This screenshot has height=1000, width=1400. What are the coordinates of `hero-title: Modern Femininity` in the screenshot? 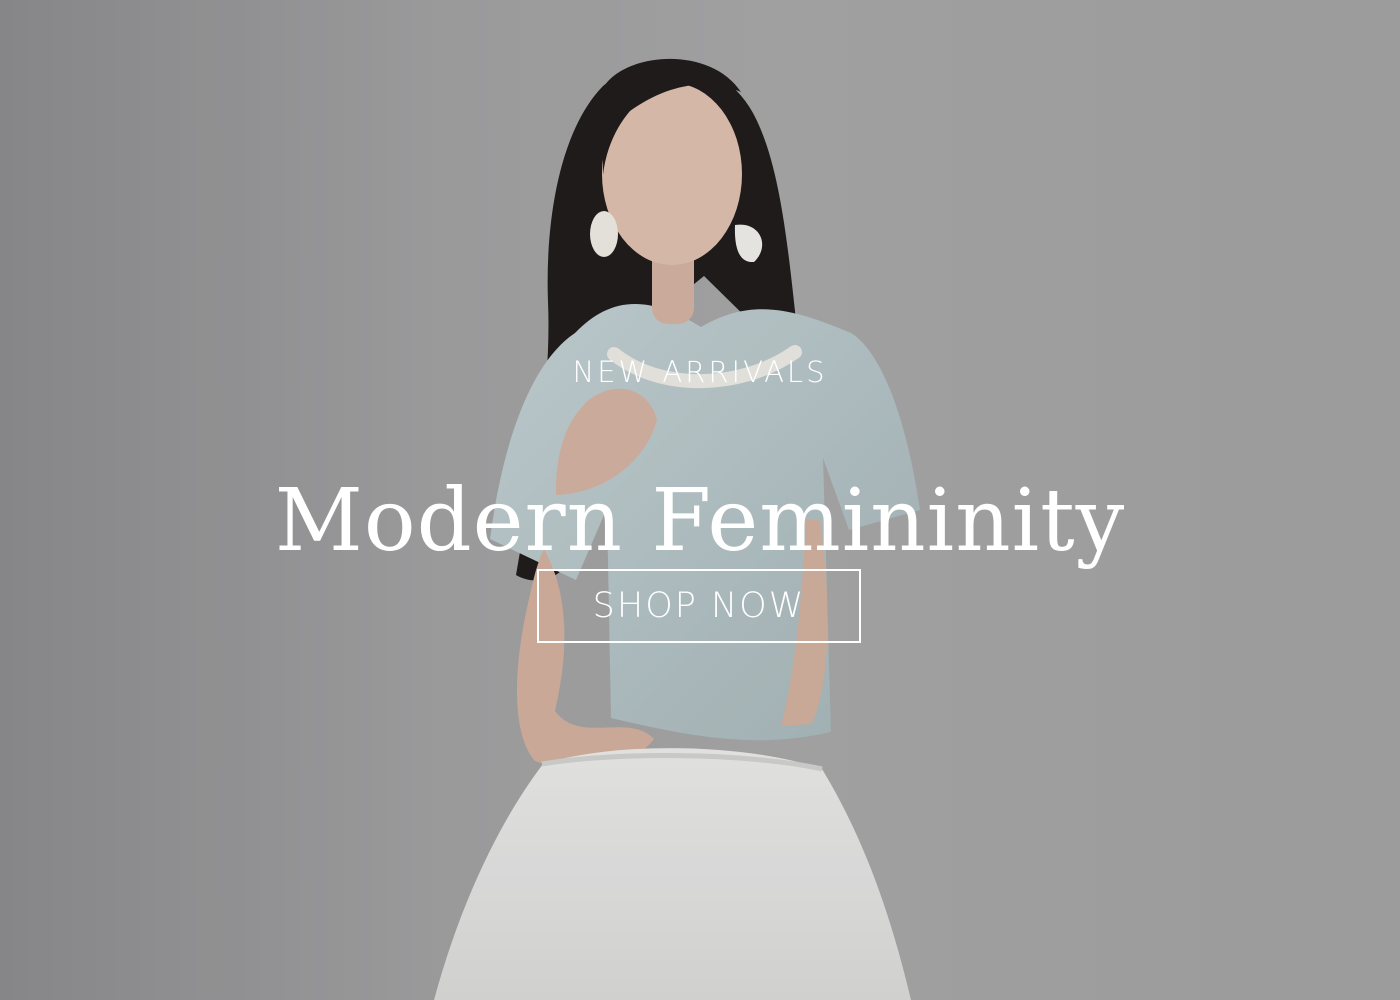 It's located at (700, 520).